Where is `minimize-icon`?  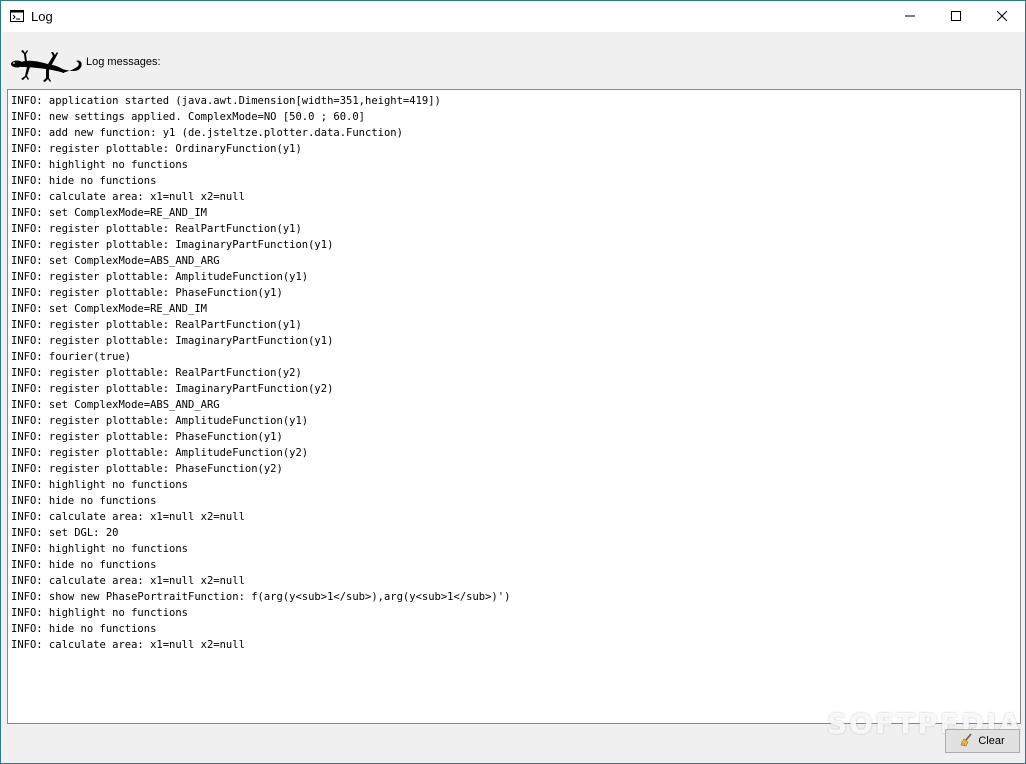 minimize-icon is located at coordinates (910, 17).